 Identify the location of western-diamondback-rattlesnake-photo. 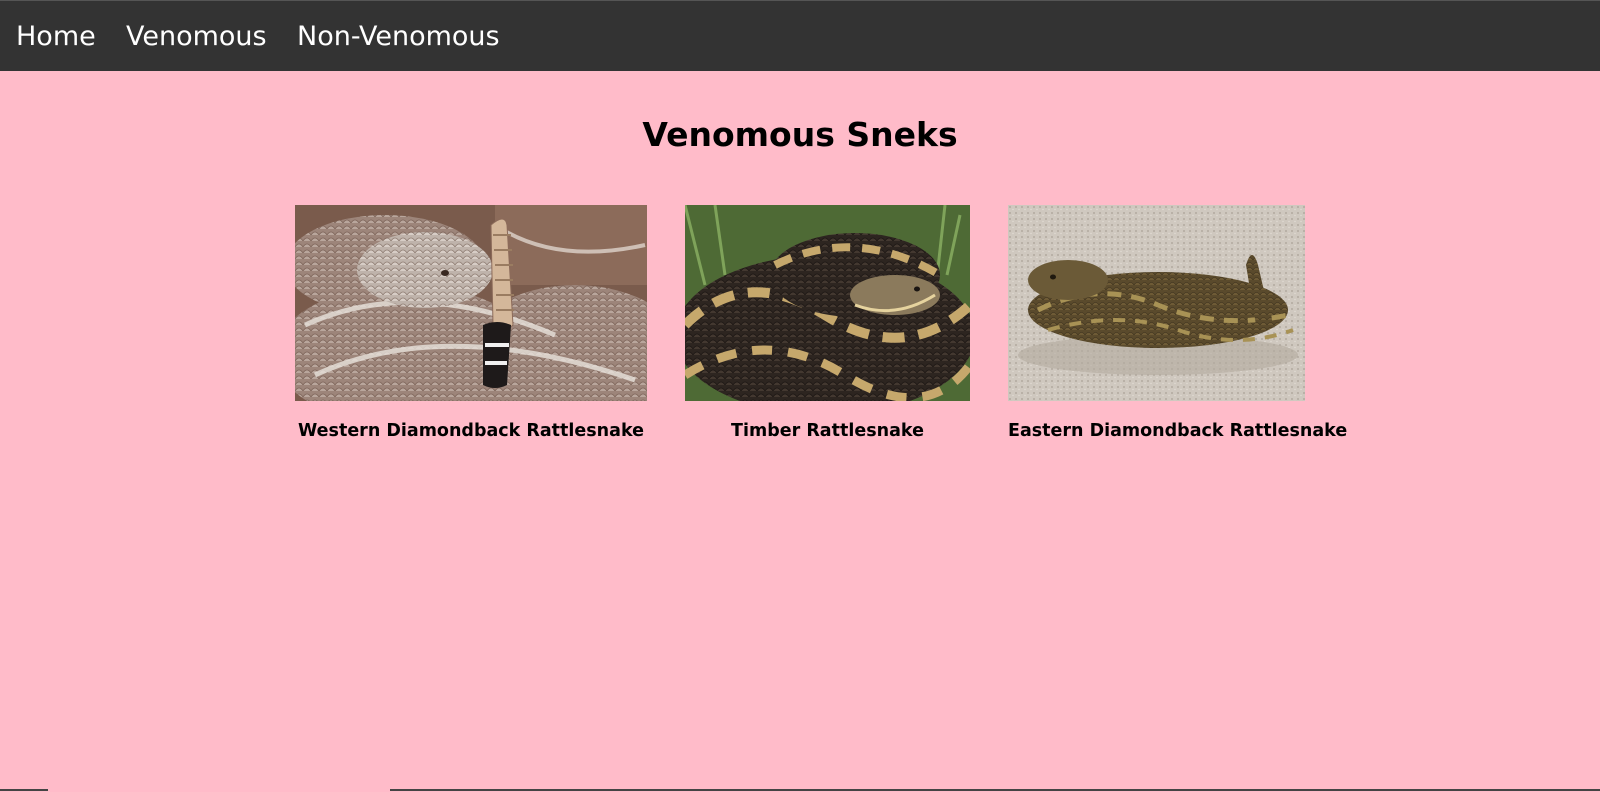
(471, 303).